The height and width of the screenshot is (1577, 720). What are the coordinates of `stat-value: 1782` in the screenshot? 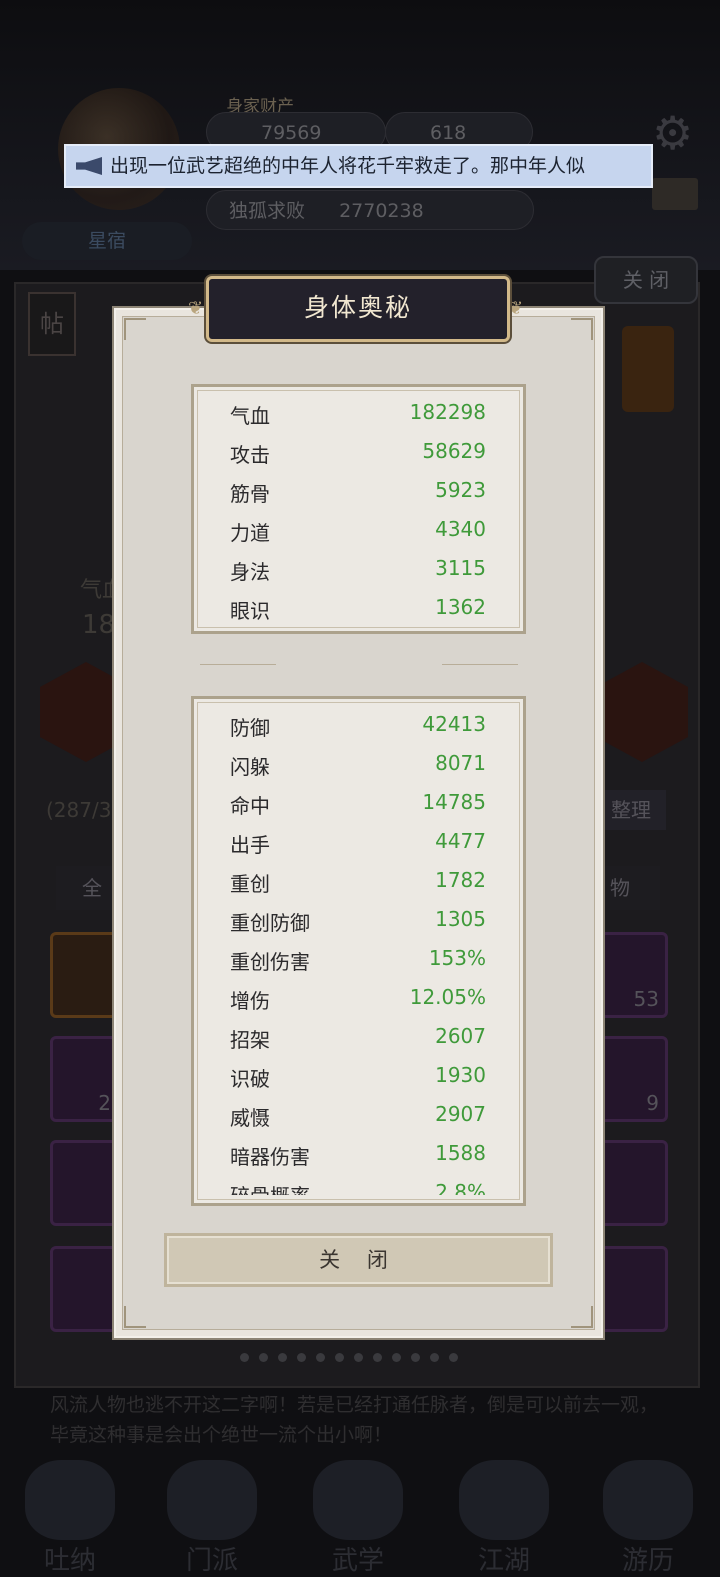 It's located at (460, 880).